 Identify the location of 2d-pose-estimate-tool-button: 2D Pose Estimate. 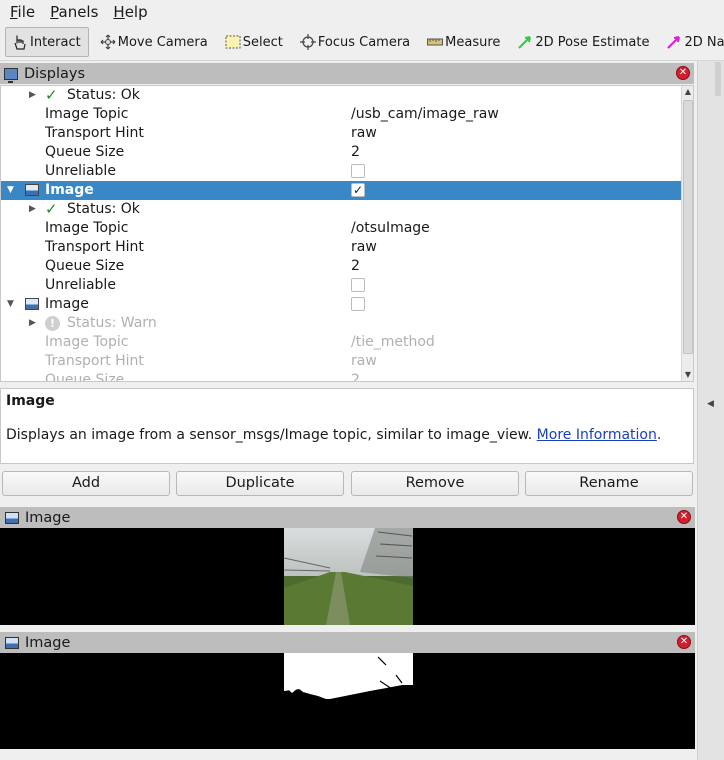
(582, 42).